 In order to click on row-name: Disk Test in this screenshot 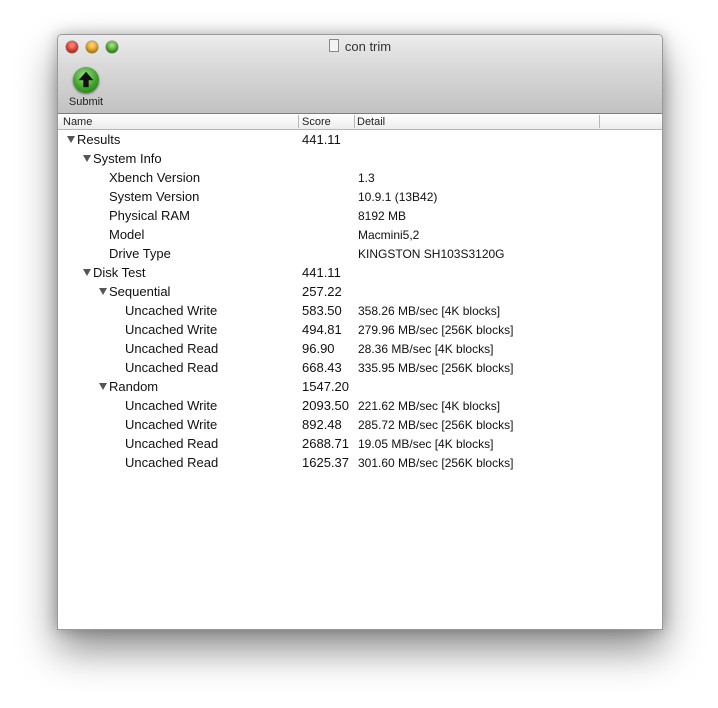, I will do `click(119, 272)`.